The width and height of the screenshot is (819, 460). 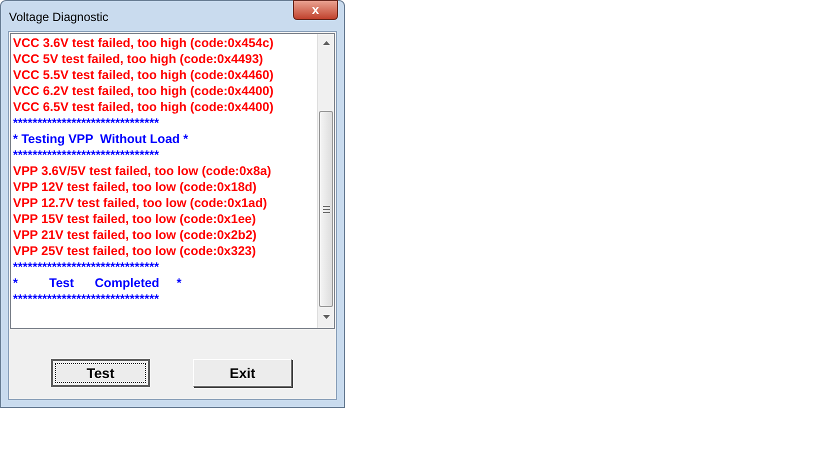 I want to click on test-button: Test, so click(x=100, y=373).